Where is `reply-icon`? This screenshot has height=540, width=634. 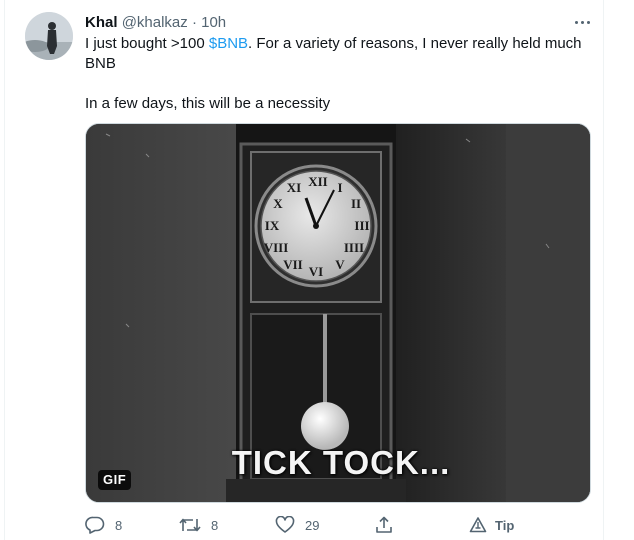 reply-icon is located at coordinates (95, 525).